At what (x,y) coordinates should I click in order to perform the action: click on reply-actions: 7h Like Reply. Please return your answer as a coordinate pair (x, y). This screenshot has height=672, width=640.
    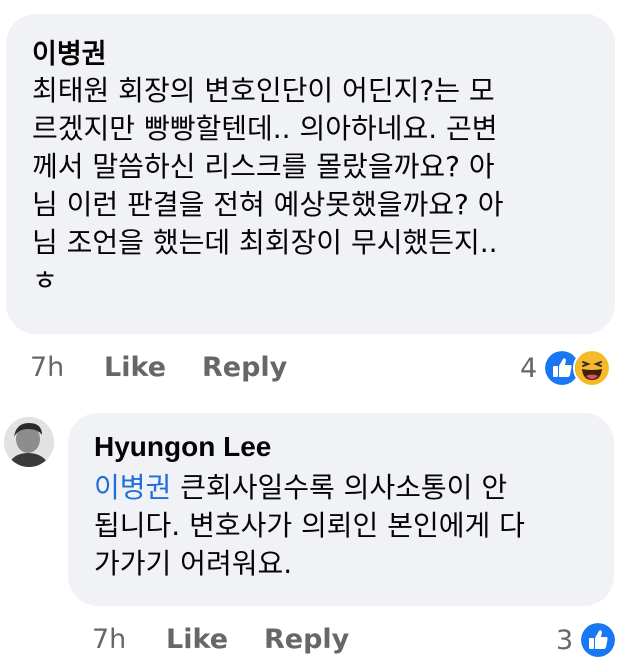
    Looking at the image, I should click on (320, 644).